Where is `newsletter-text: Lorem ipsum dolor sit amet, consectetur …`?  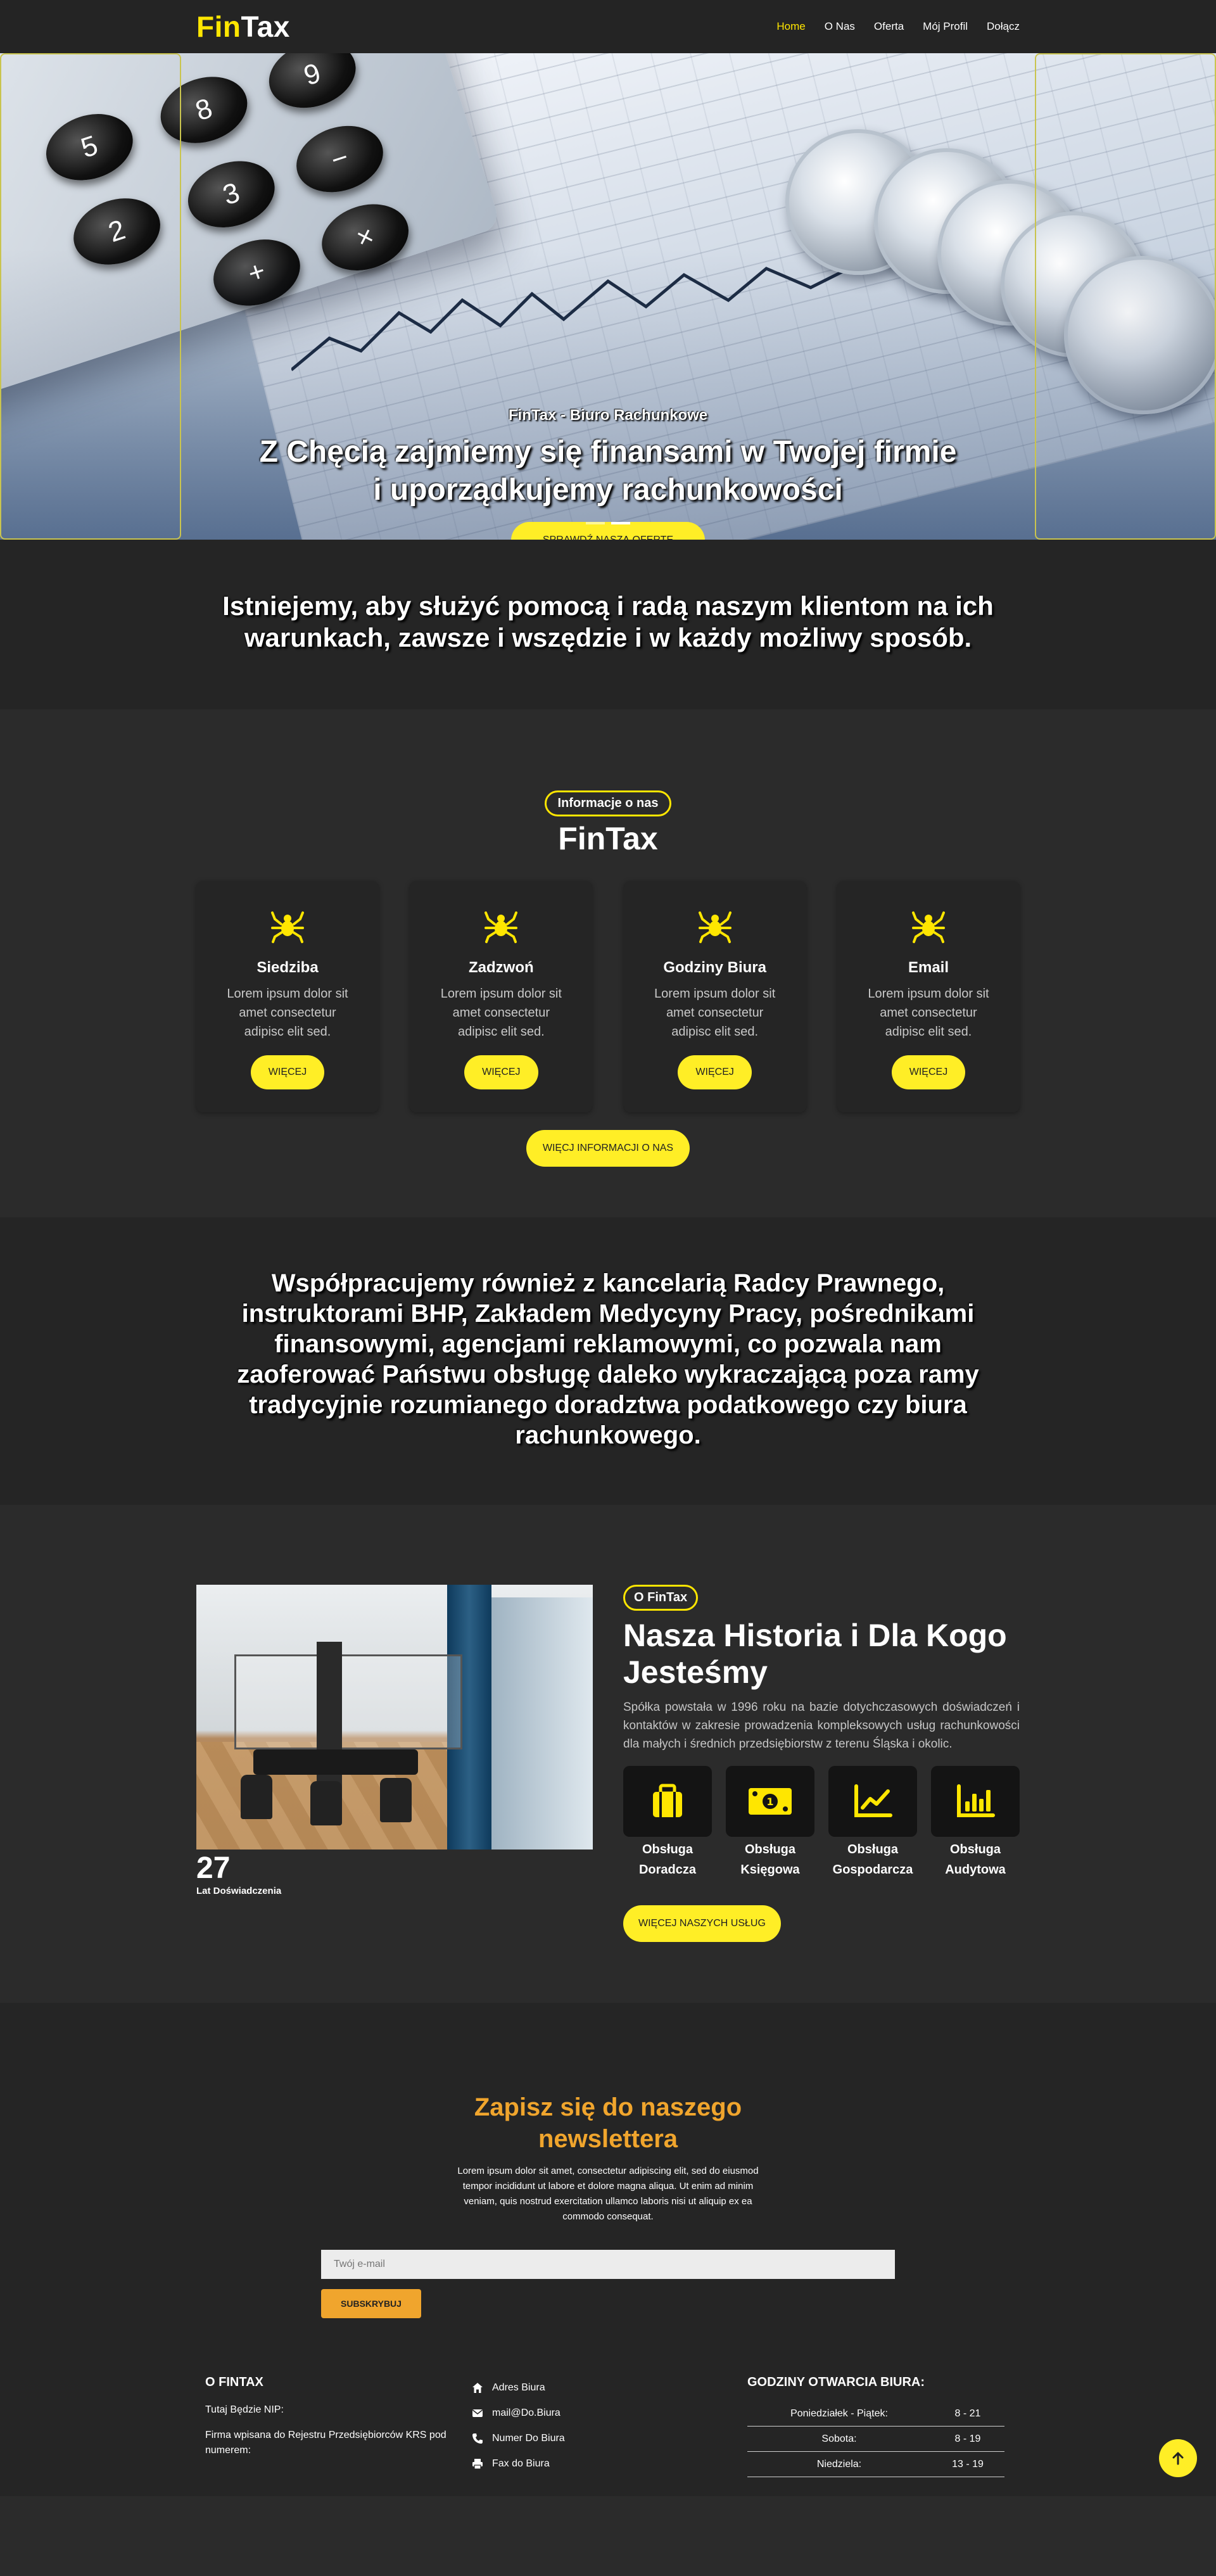 newsletter-text: Lorem ipsum dolor sit amet, consectetur … is located at coordinates (608, 2194).